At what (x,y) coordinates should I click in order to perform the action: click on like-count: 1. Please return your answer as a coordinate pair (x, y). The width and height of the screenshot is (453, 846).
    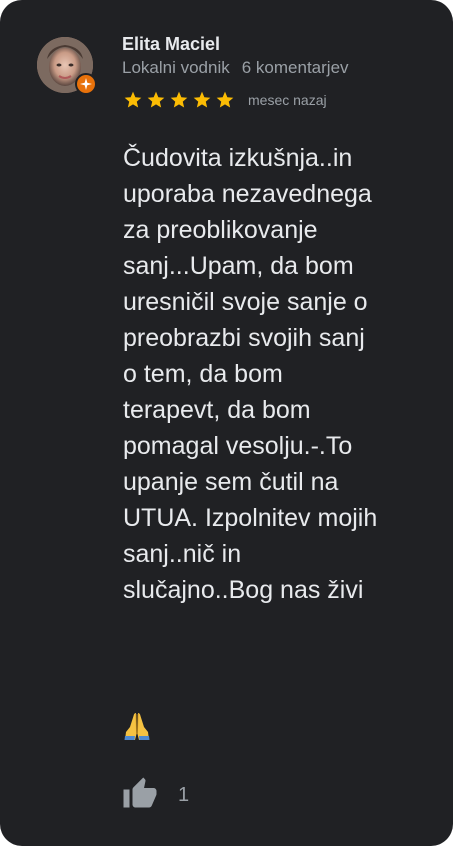
    Looking at the image, I should click on (184, 795).